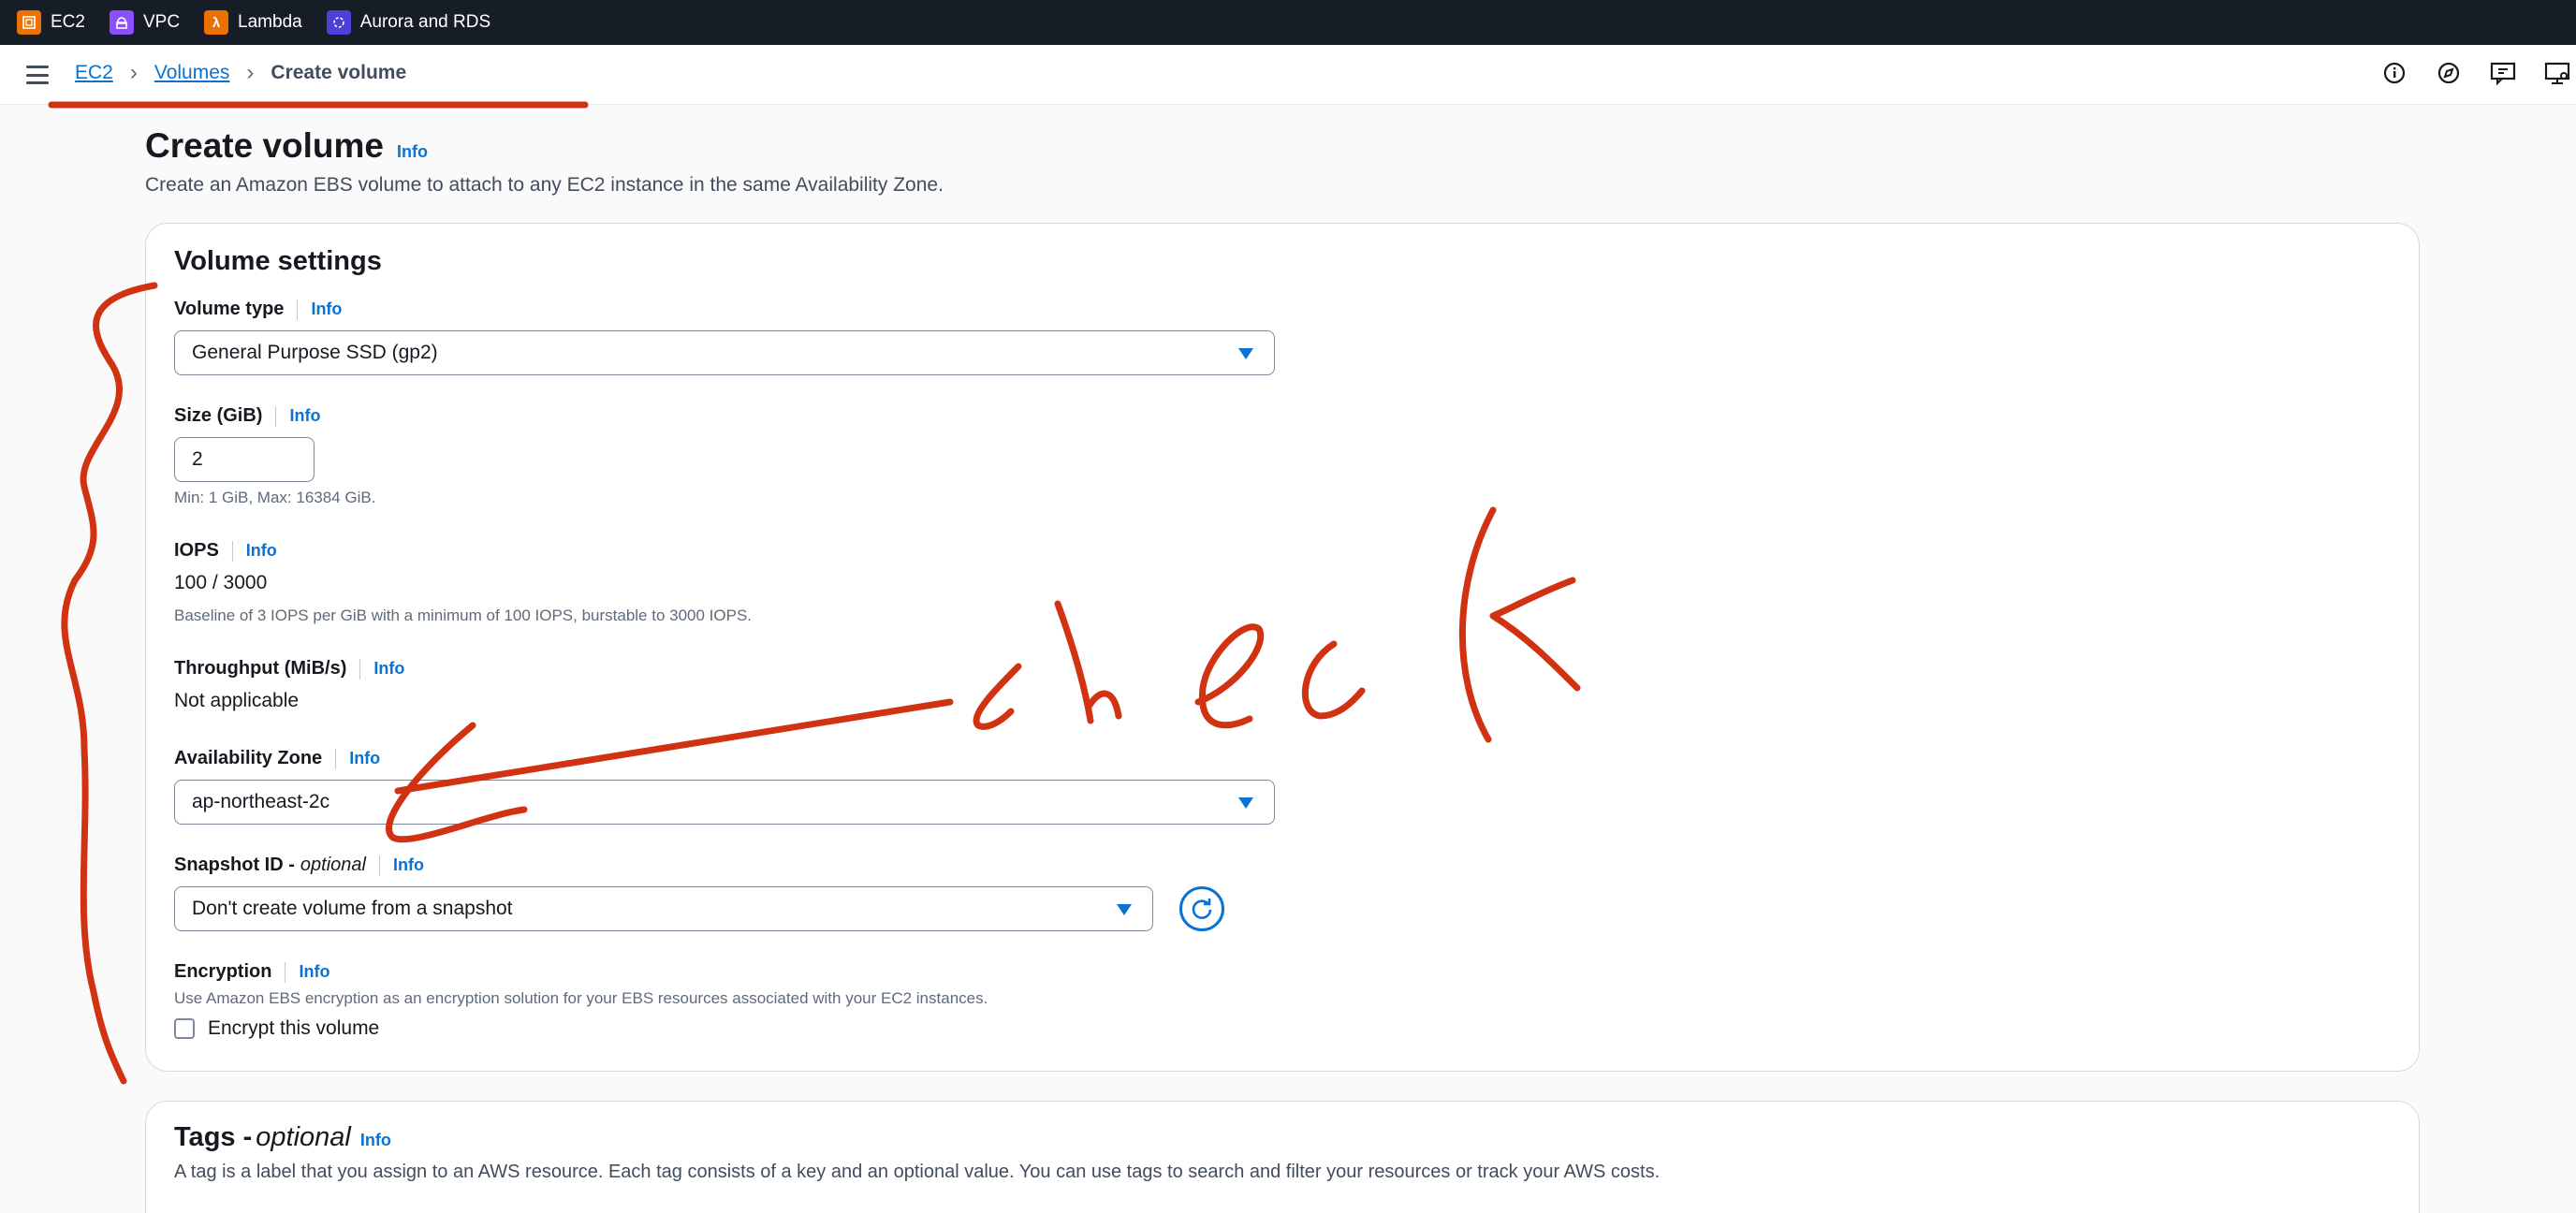 Image resolution: width=2576 pixels, height=1213 pixels. What do you see at coordinates (216, 22) in the screenshot?
I see `lambda-icon: λ` at bounding box center [216, 22].